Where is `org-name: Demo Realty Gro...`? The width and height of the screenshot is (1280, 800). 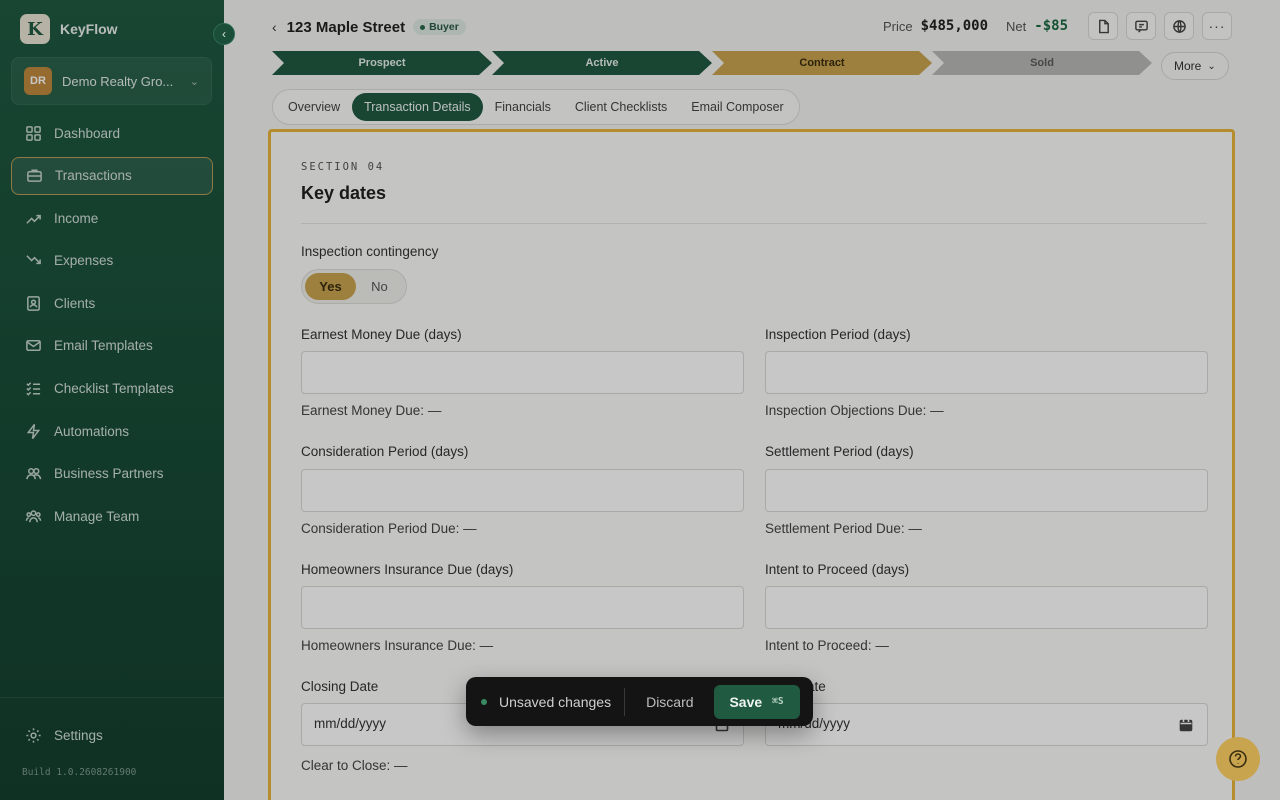 org-name: Demo Realty Gro... is located at coordinates (118, 81).